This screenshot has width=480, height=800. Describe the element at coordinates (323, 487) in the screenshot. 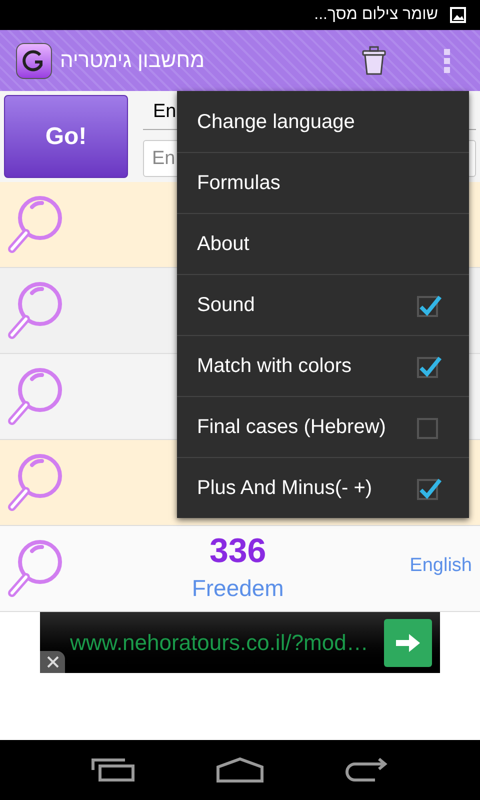

I see `menu-item: Plus And Minus(- +)` at that location.